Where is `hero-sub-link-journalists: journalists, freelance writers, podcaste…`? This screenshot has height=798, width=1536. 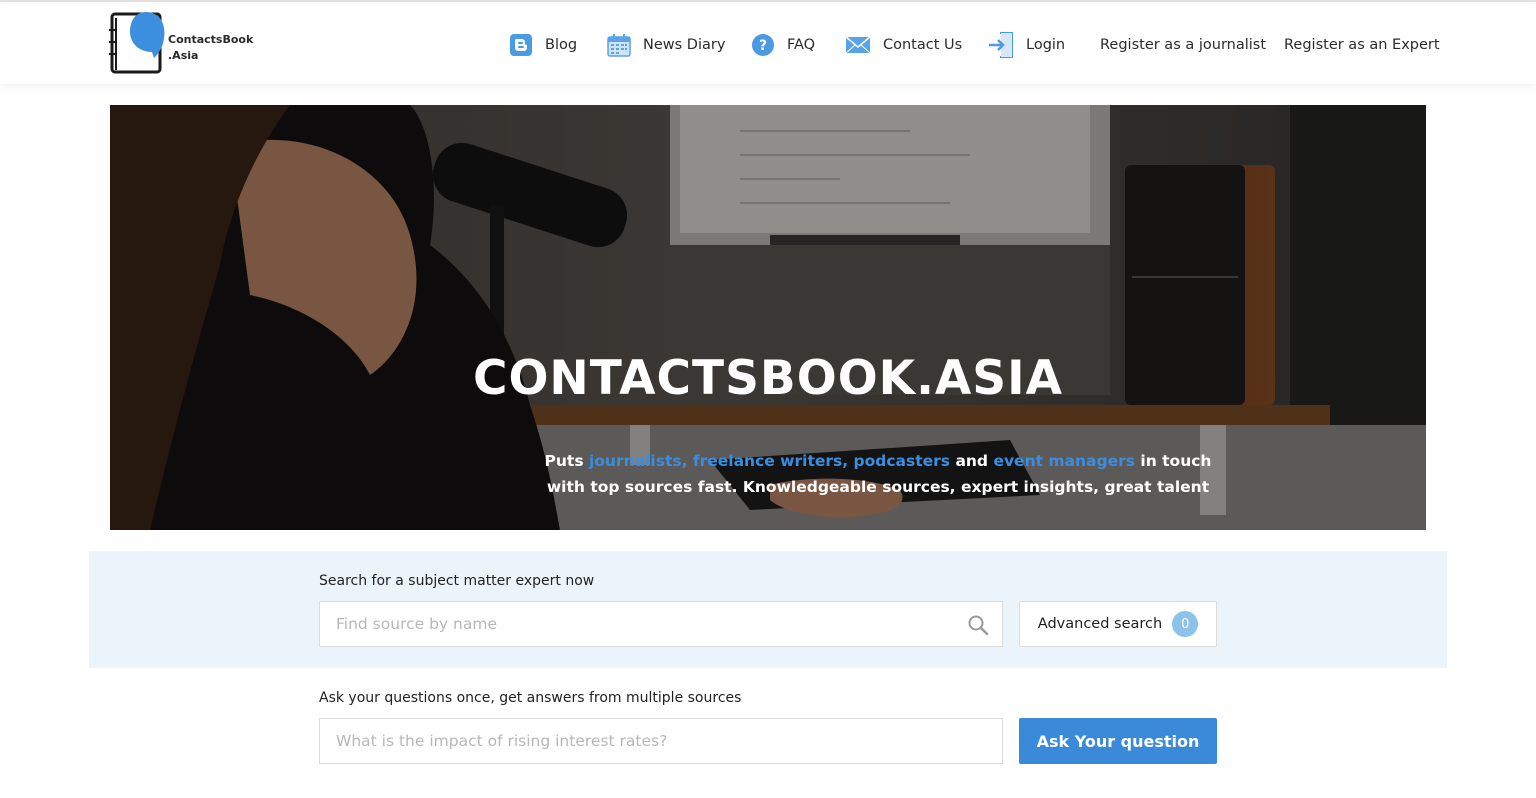 hero-sub-link-journalists: journalists, freelance writers, podcaste… is located at coordinates (769, 461).